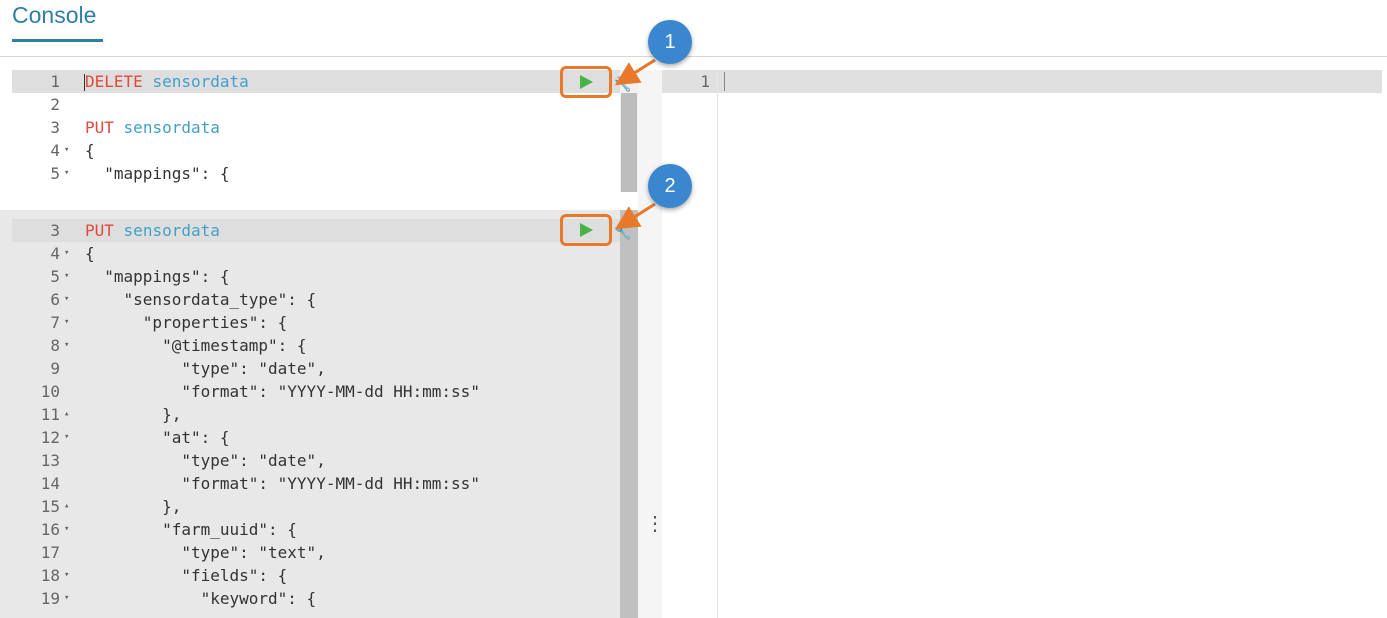  I want to click on line-number: 6, so click(55, 299).